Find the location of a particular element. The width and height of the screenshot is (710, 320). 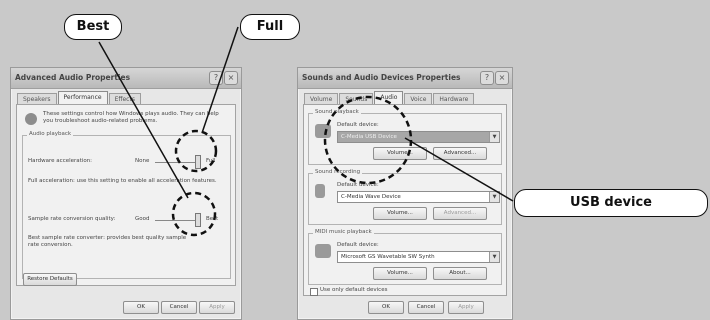

use-default-devices-checkbox is located at coordinates (314, 292).